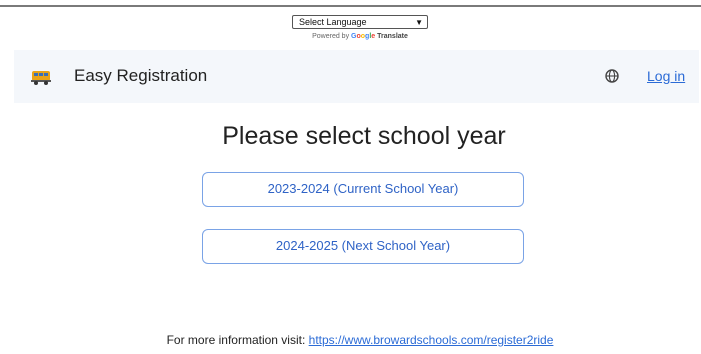 The image size is (701, 354). What do you see at coordinates (373, 36) in the screenshot?
I see `google-logo-letter: e` at bounding box center [373, 36].